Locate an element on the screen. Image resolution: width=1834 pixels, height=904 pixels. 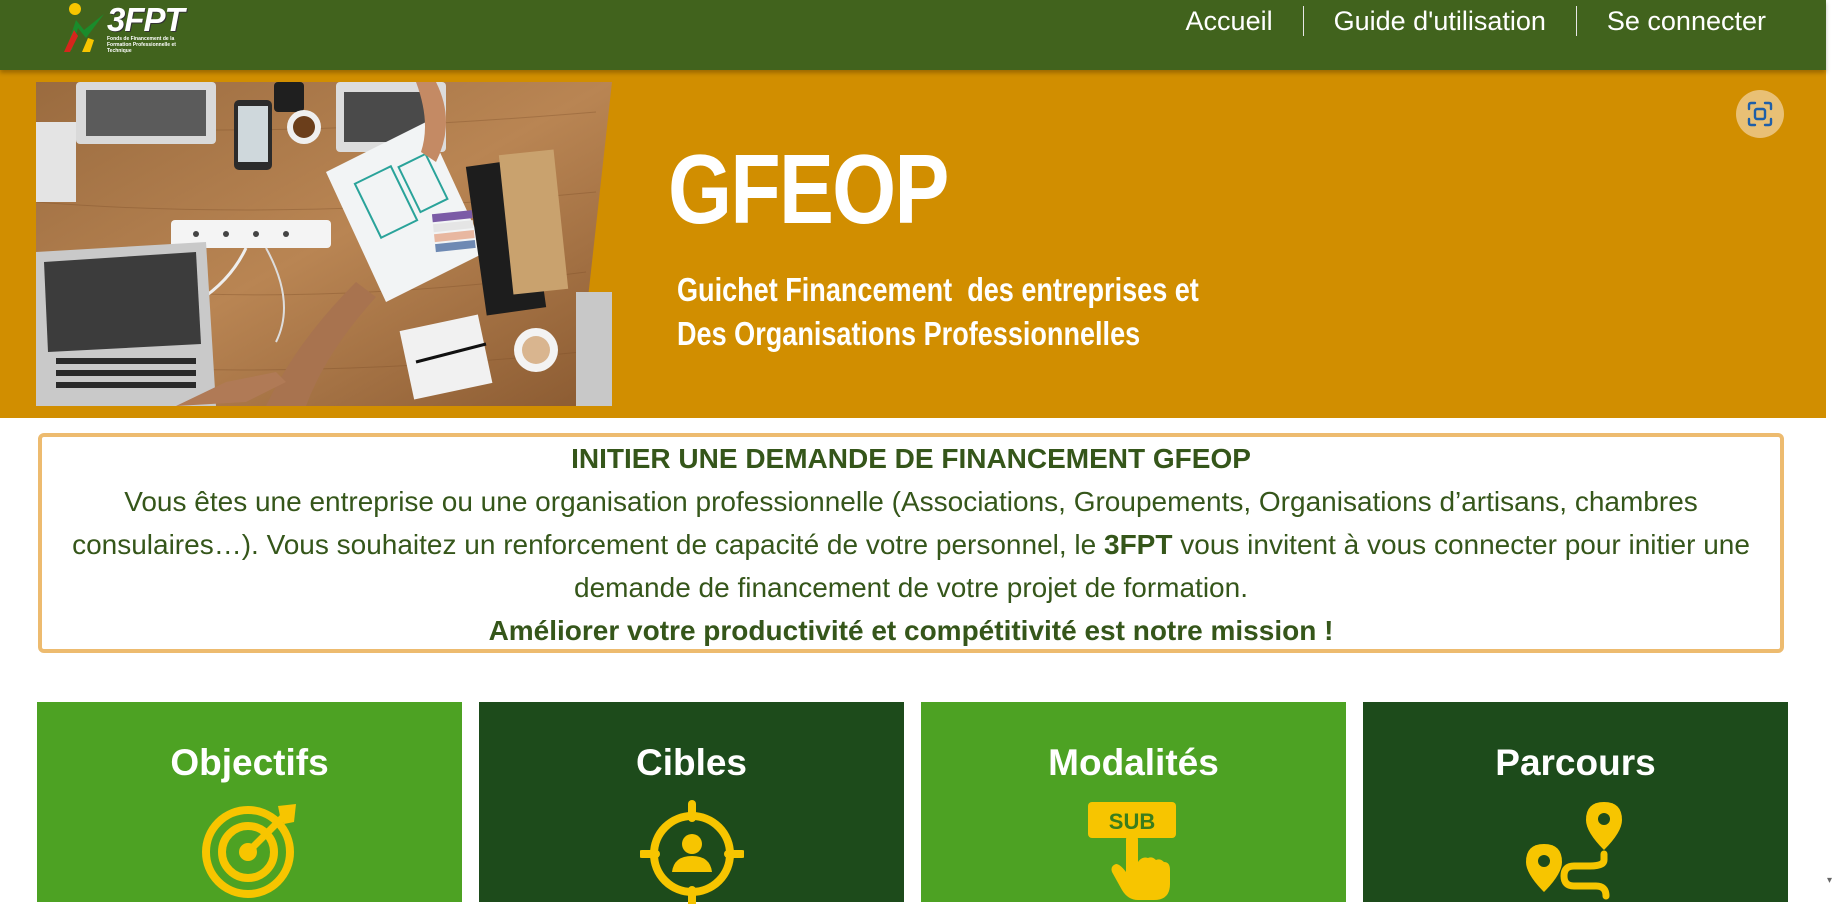
sub-click-icon: SUB is located at coordinates (1131, 851).